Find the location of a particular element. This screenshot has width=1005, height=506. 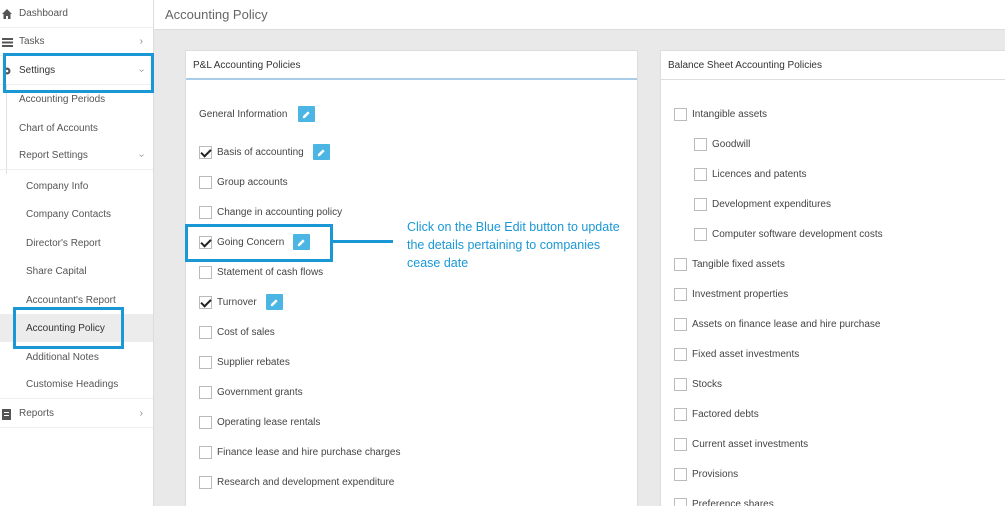

pl-item-statement-of-cash-flows: Statement of cash flows is located at coordinates (261, 272).